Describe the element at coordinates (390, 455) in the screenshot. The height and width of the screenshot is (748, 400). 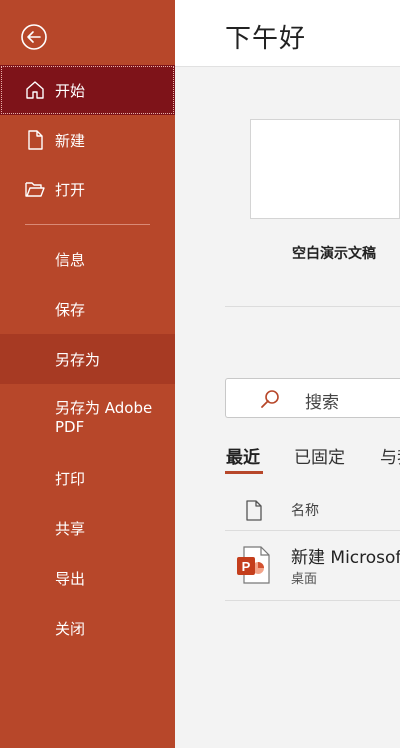
I see `tab-shared-with-me: 与我` at that location.